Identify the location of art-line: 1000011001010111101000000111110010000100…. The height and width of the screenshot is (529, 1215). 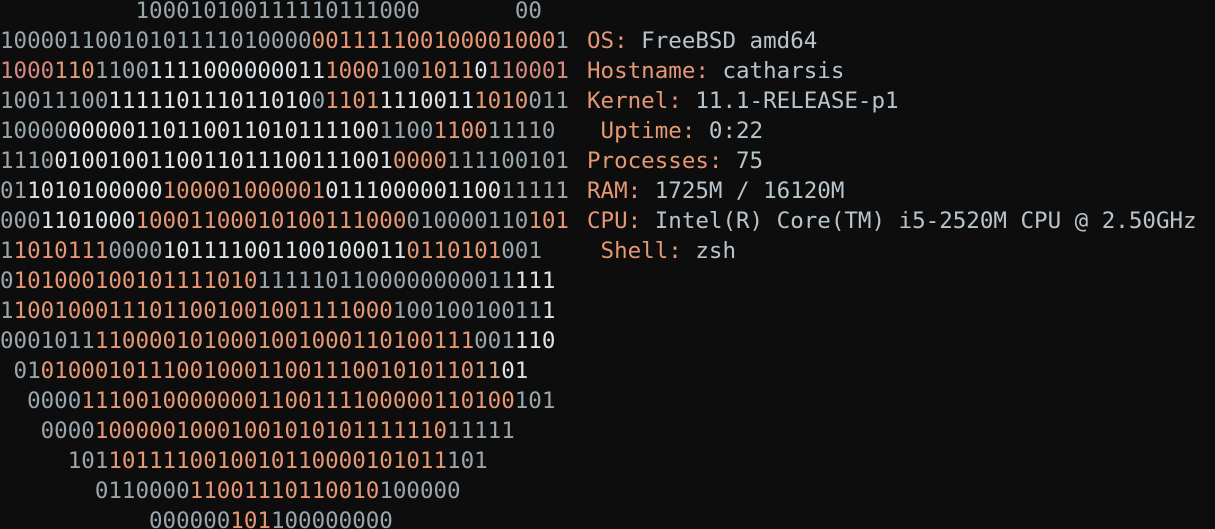
(284, 41).